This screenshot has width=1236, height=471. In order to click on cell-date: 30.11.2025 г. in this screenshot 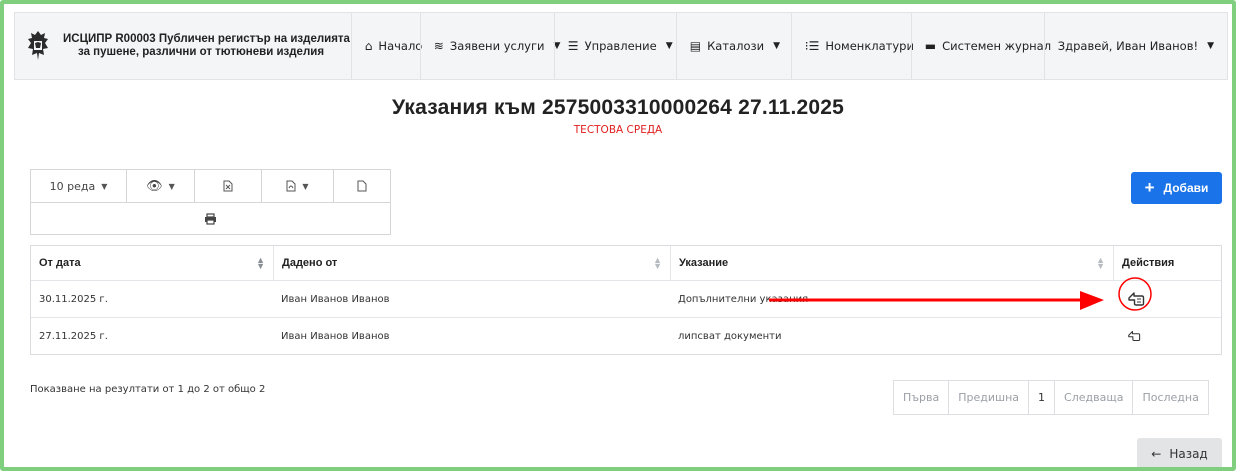, I will do `click(73, 299)`.